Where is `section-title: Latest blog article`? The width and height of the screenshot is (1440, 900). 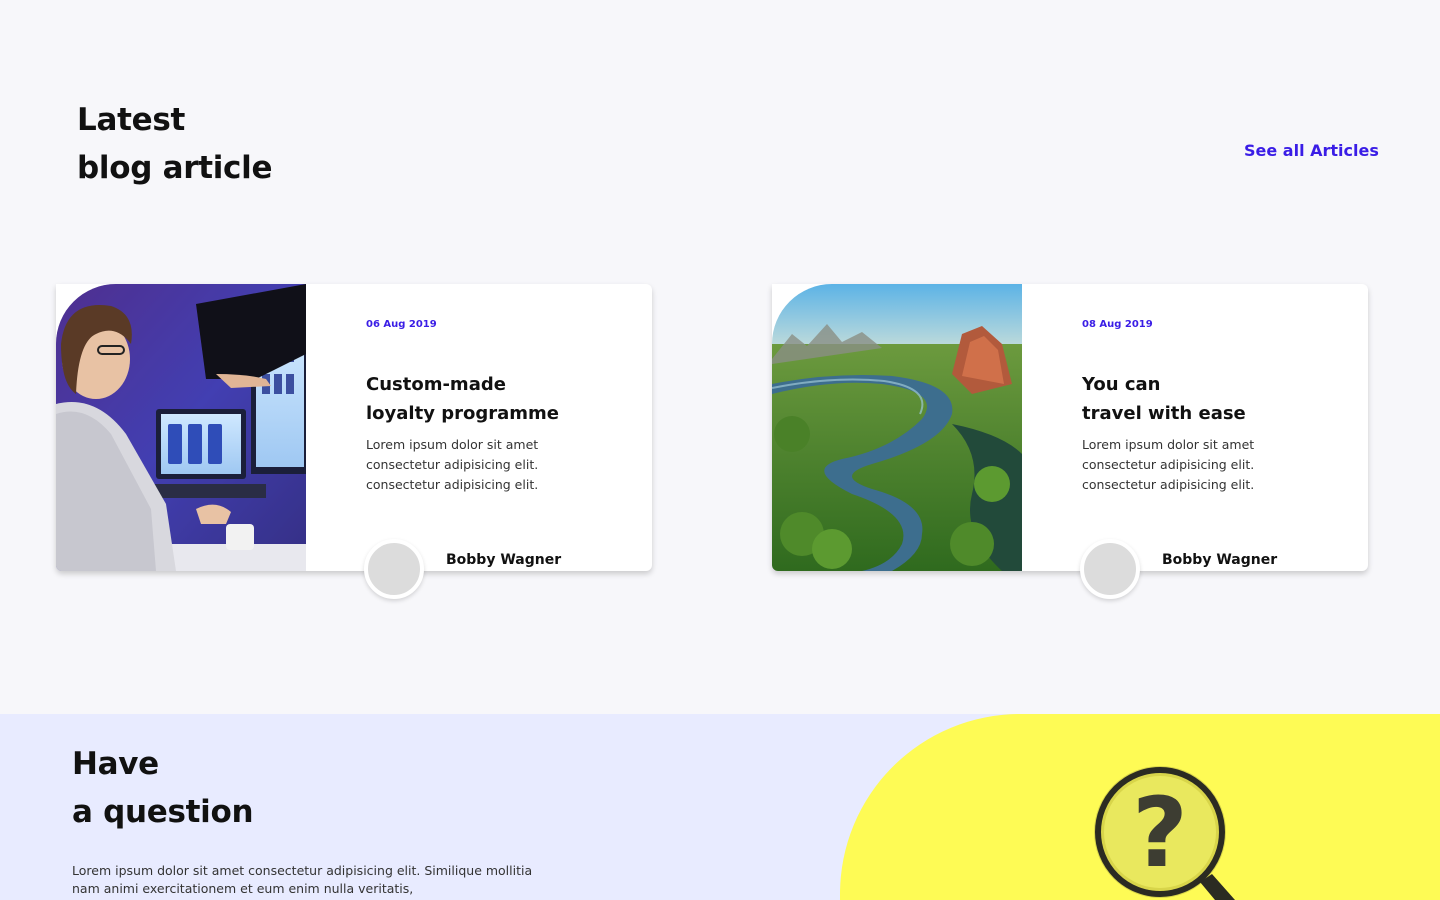 section-title: Latest blog article is located at coordinates (174, 144).